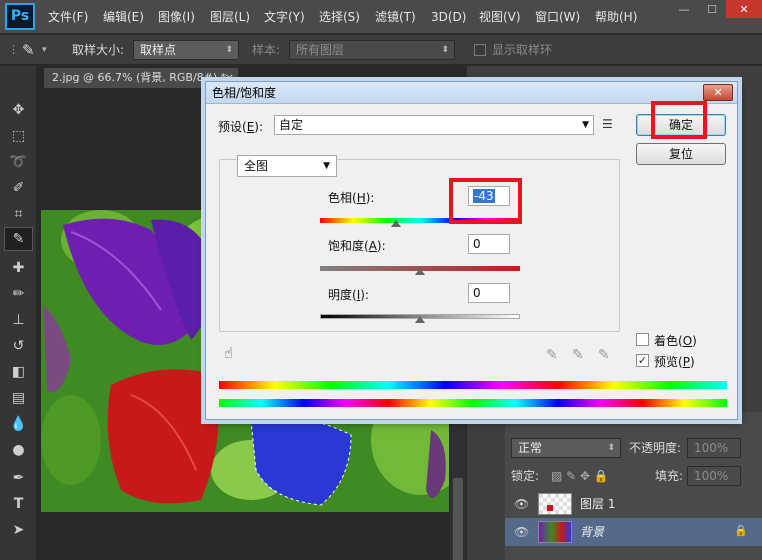 Image resolution: width=762 pixels, height=560 pixels. Describe the element at coordinates (18, 398) in the screenshot. I see `gradient-tool-icon: ▤` at that location.